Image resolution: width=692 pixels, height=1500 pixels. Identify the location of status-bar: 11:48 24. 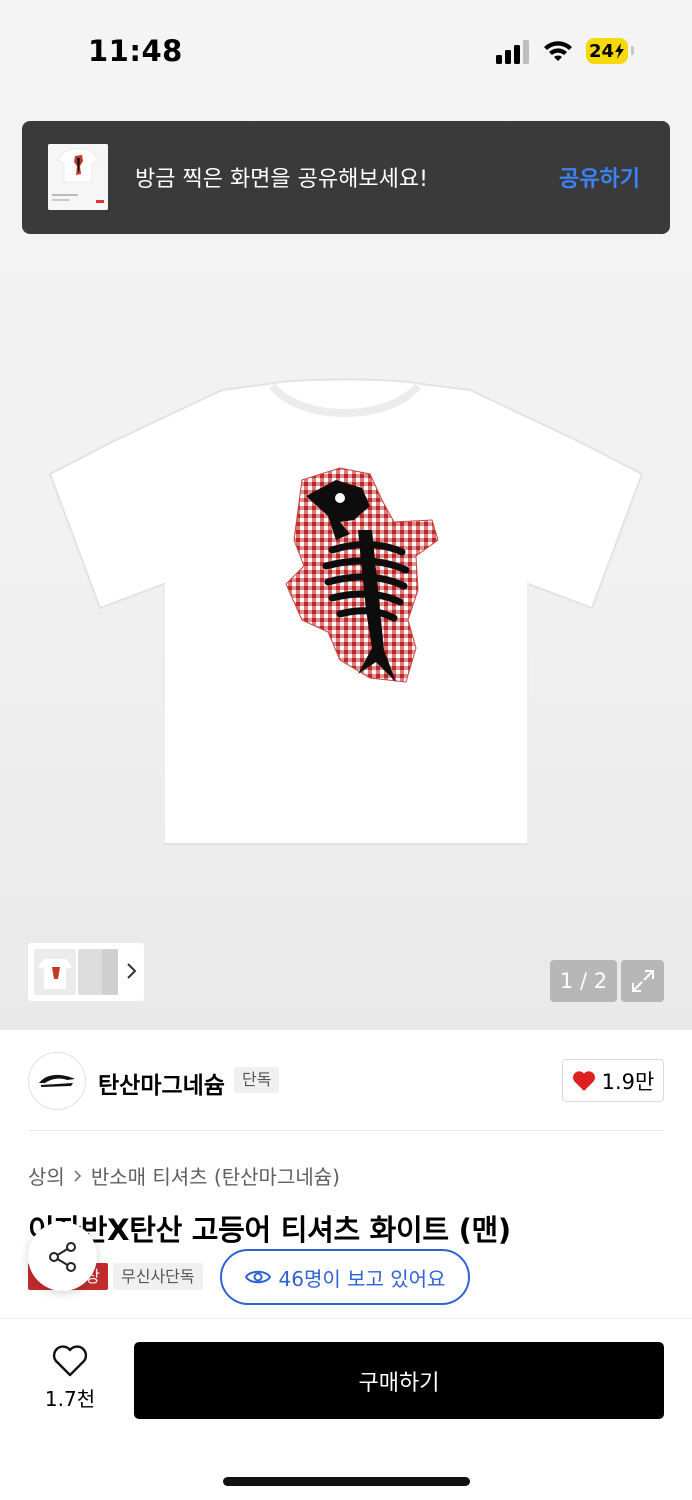
(346, 50).